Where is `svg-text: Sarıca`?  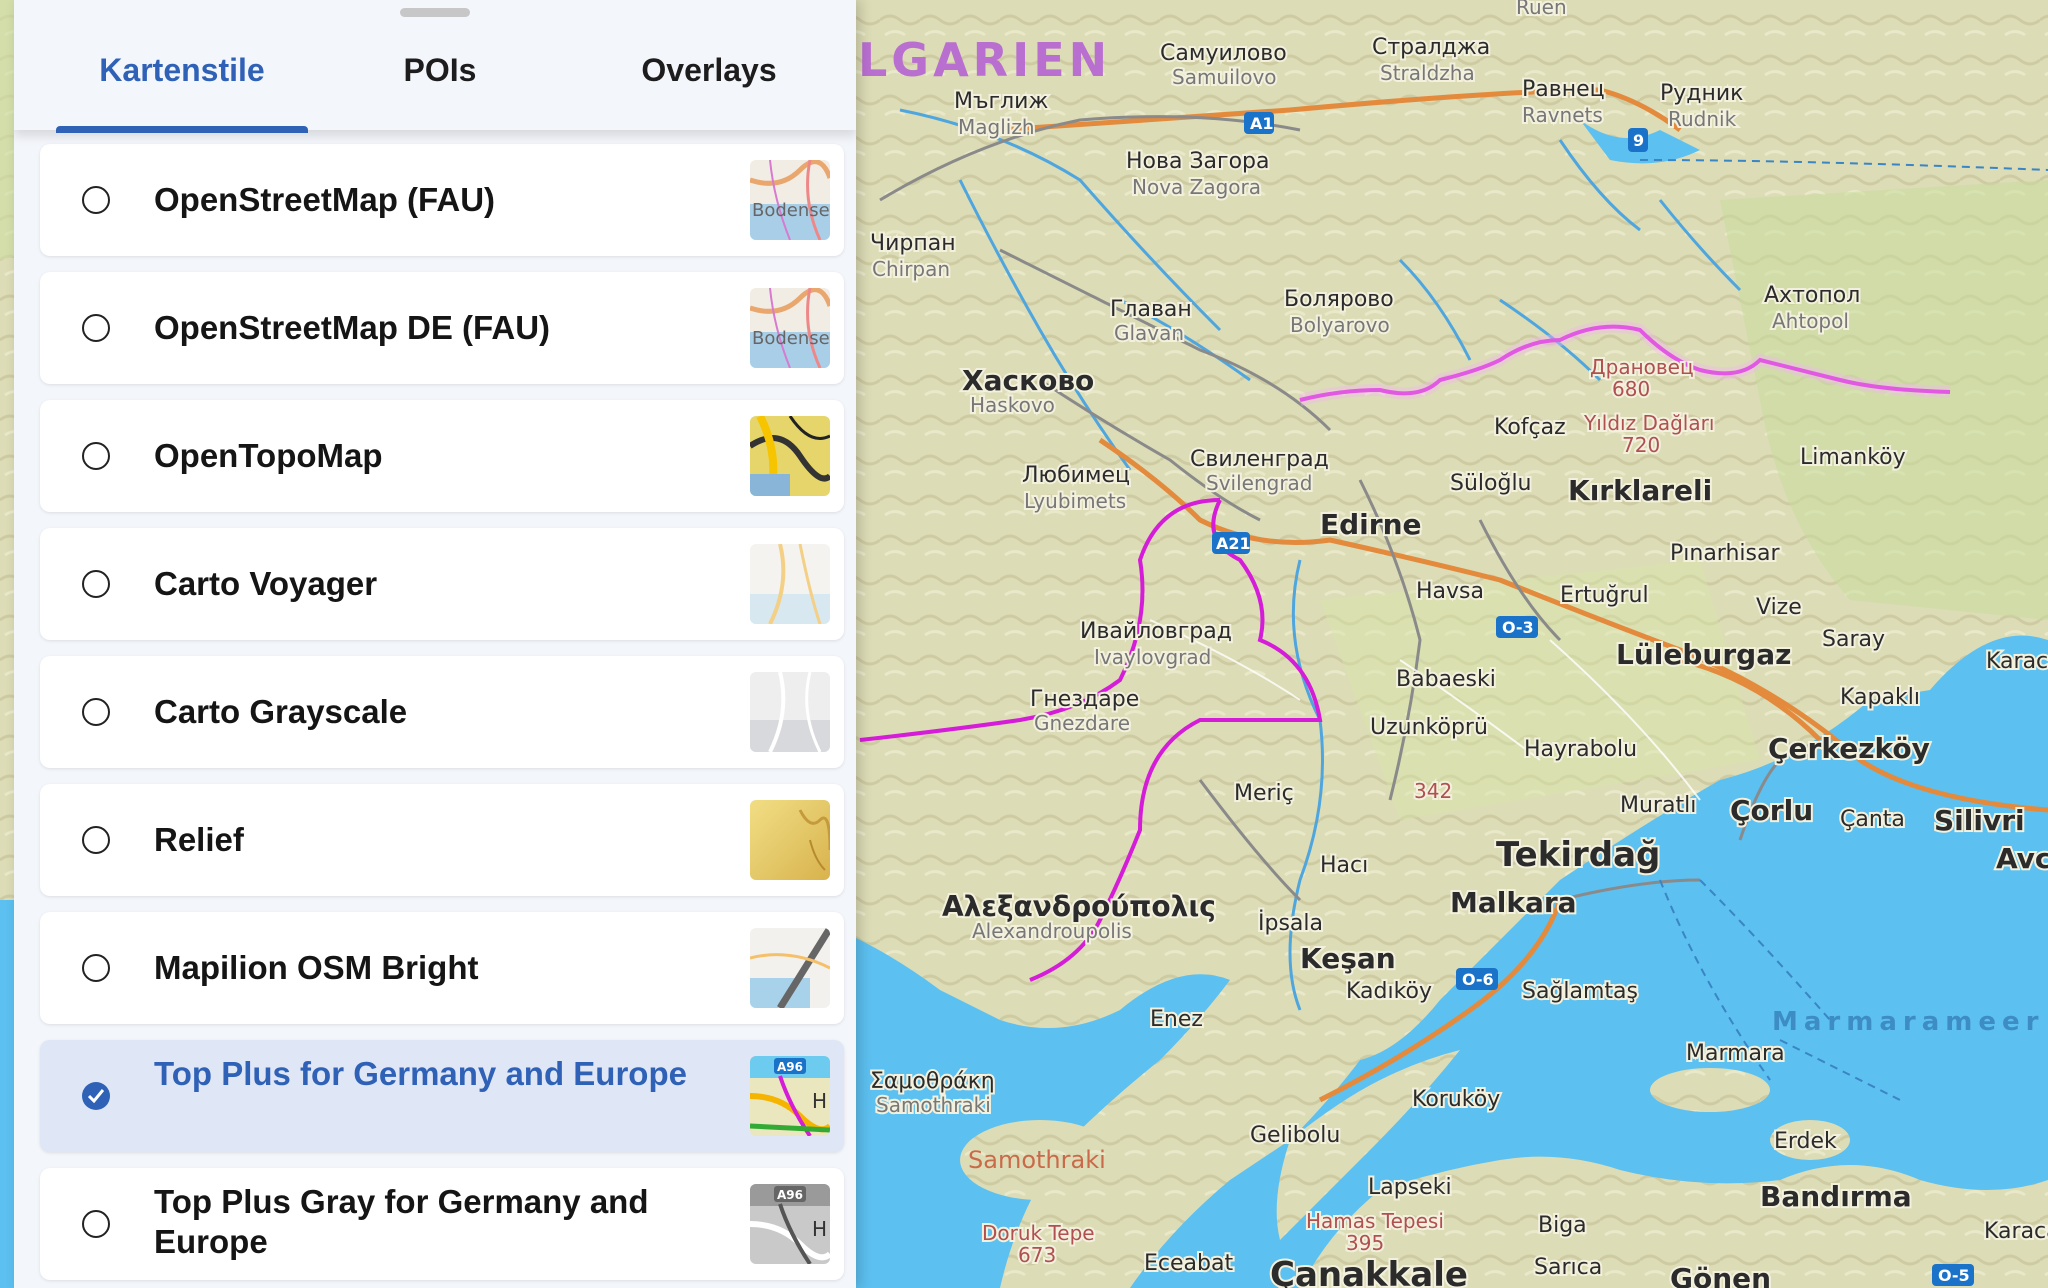
svg-text: Sarıca is located at coordinates (1568, 1267).